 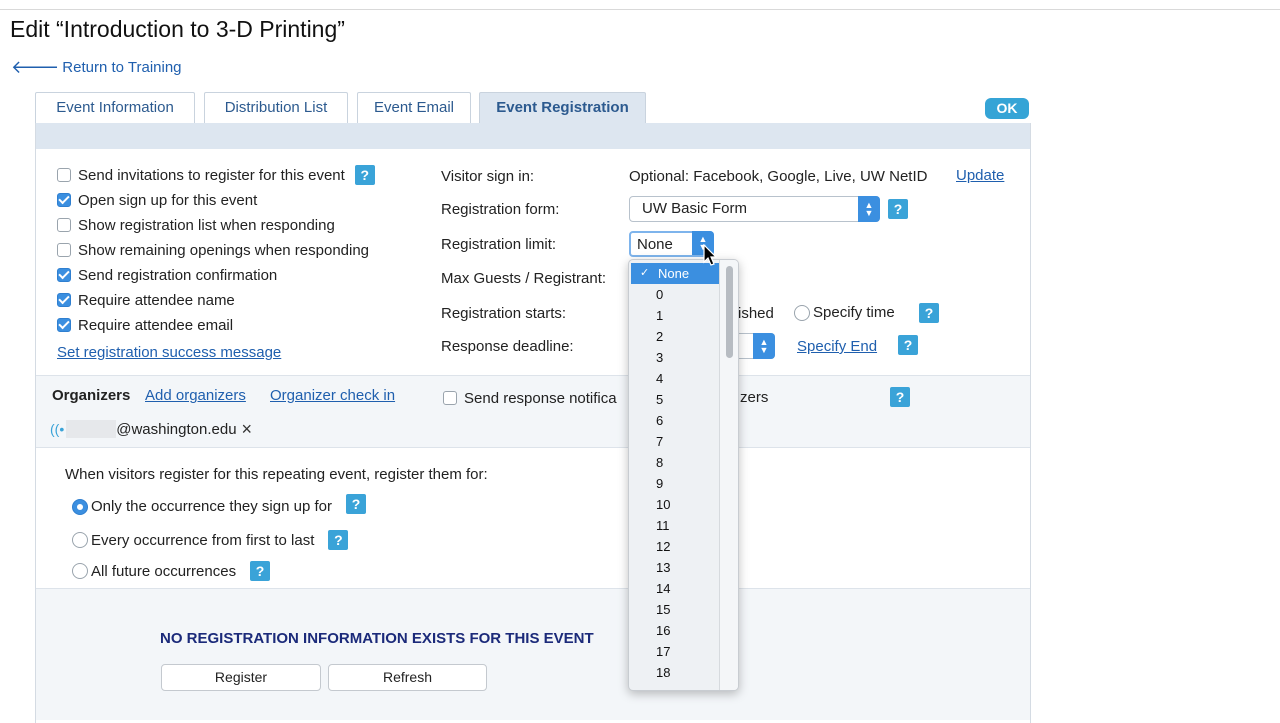 I want to click on redacted-name, so click(x=91, y=429).